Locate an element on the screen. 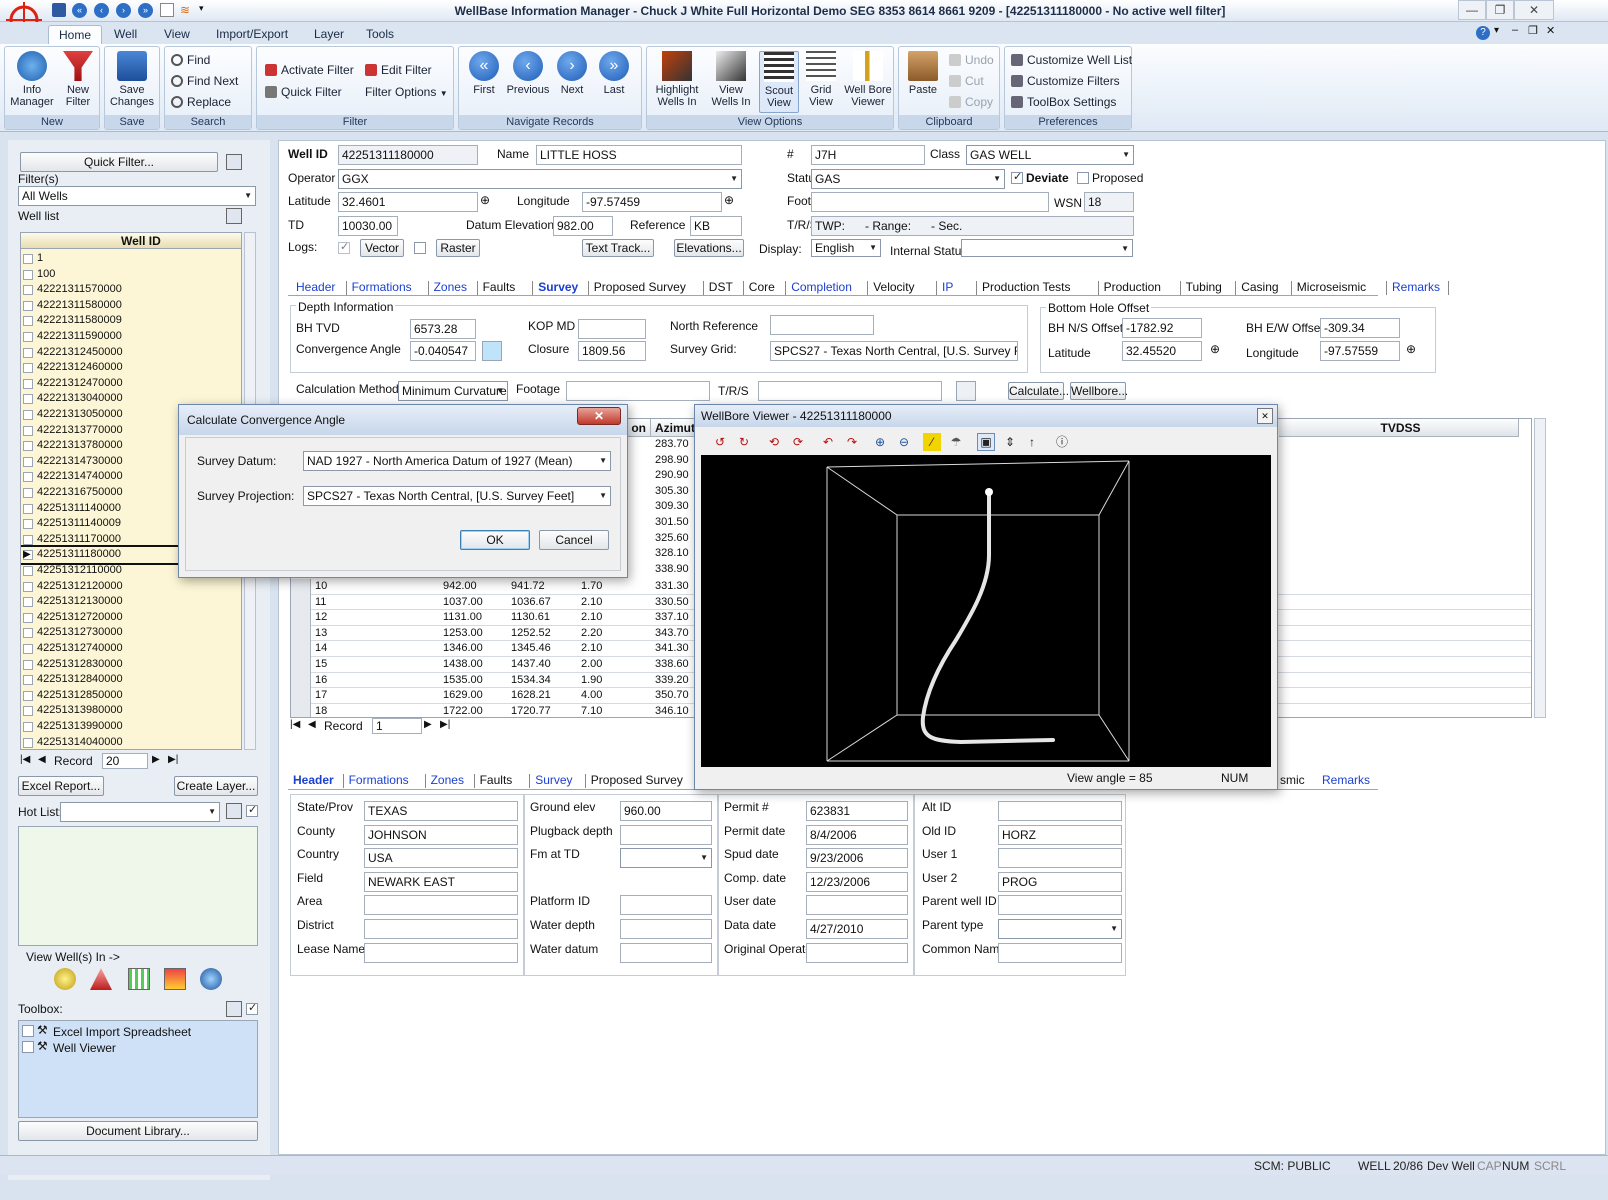 This screenshot has height=1200, width=1608. filter-select: All Wells is located at coordinates (137, 196).